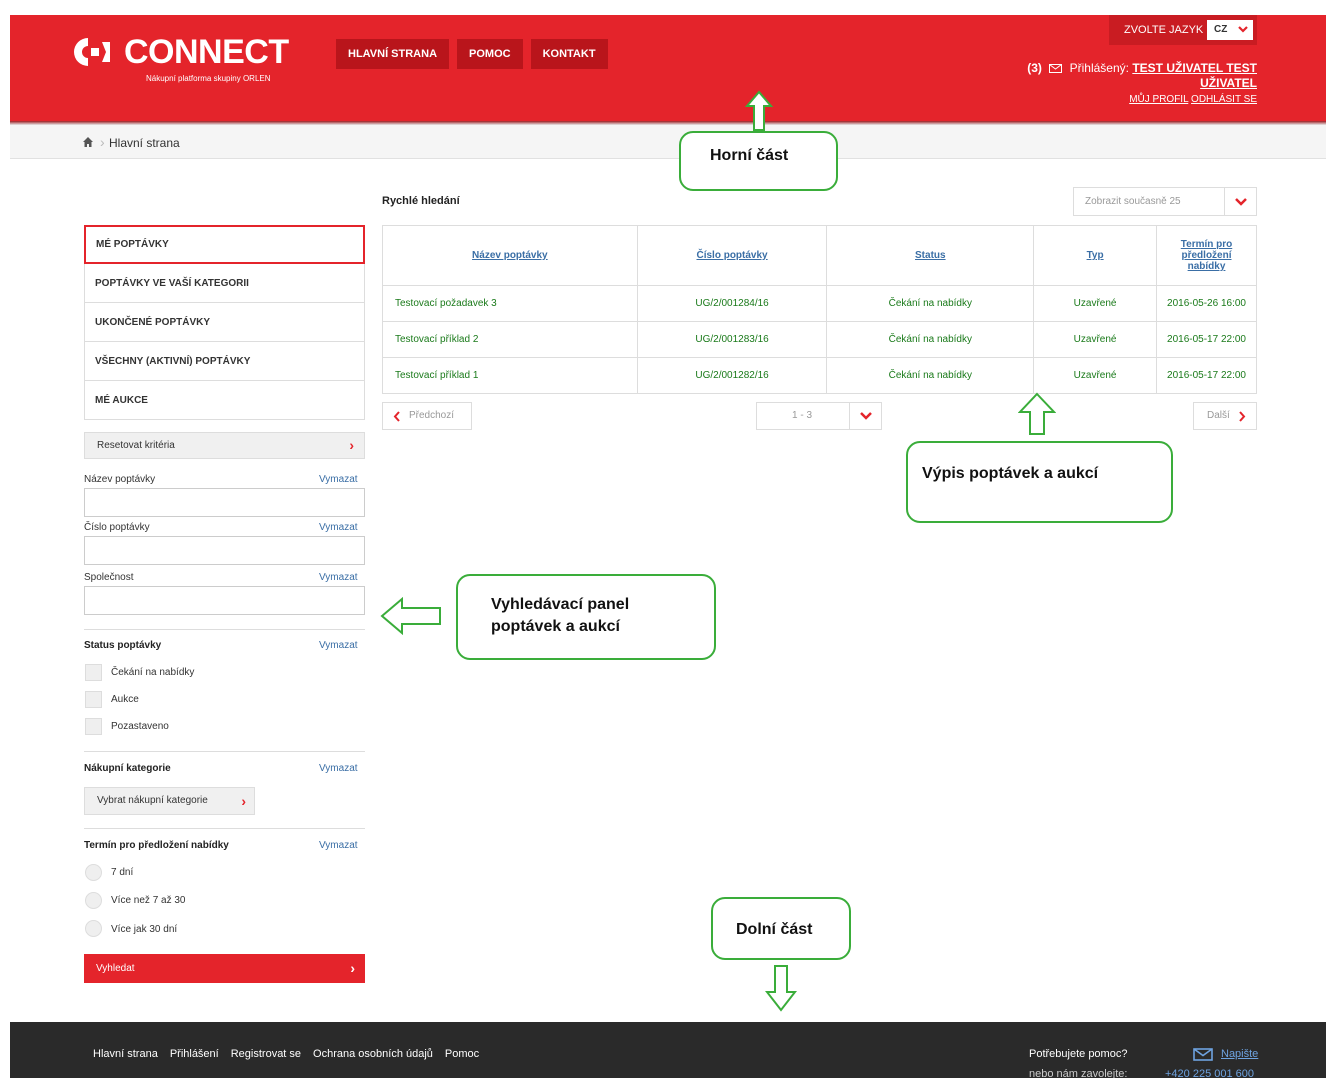 This screenshot has height=1078, width=1326. What do you see at coordinates (1242, 416) in the screenshot?
I see `chevron-right-icon` at bounding box center [1242, 416].